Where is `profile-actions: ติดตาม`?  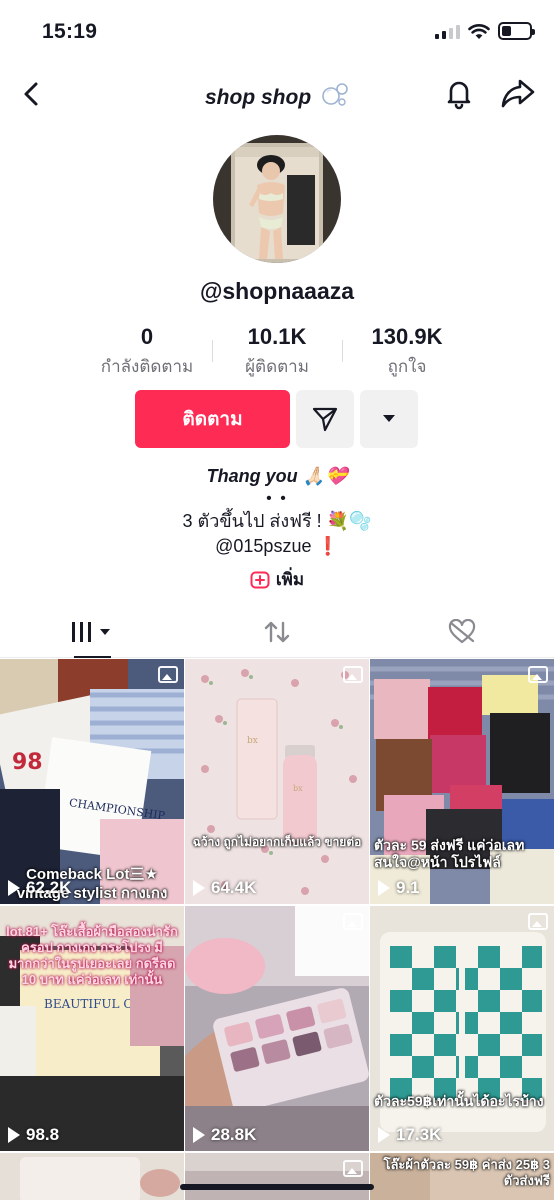 profile-actions: ติดตาม is located at coordinates (276, 419).